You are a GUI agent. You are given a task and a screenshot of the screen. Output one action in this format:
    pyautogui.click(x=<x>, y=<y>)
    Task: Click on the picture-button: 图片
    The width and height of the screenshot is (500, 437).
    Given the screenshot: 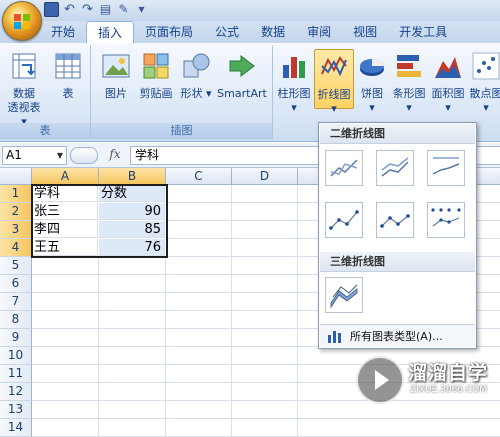 What is the action you would take?
    pyautogui.click(x=116, y=76)
    